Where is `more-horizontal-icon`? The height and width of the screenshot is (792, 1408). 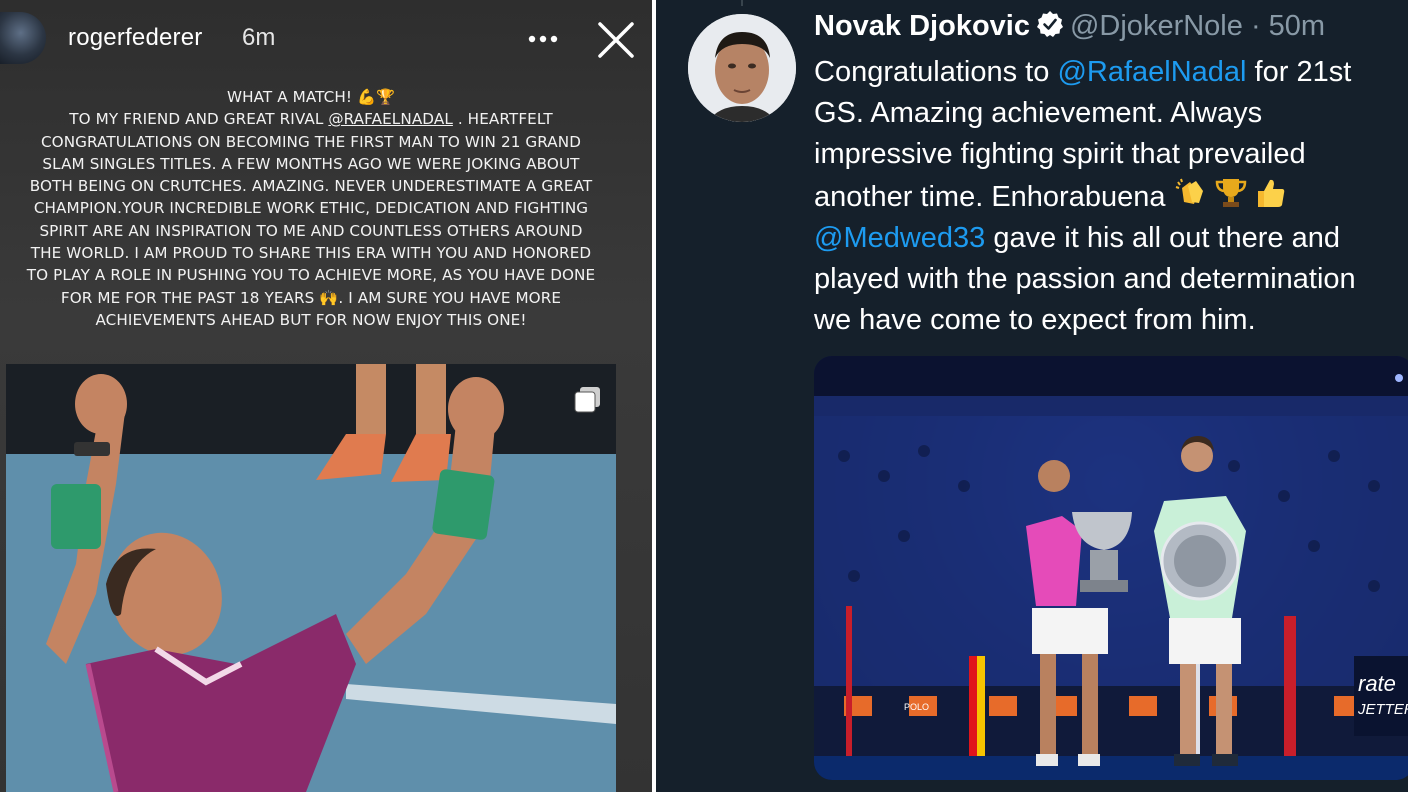 more-horizontal-icon is located at coordinates (543, 39).